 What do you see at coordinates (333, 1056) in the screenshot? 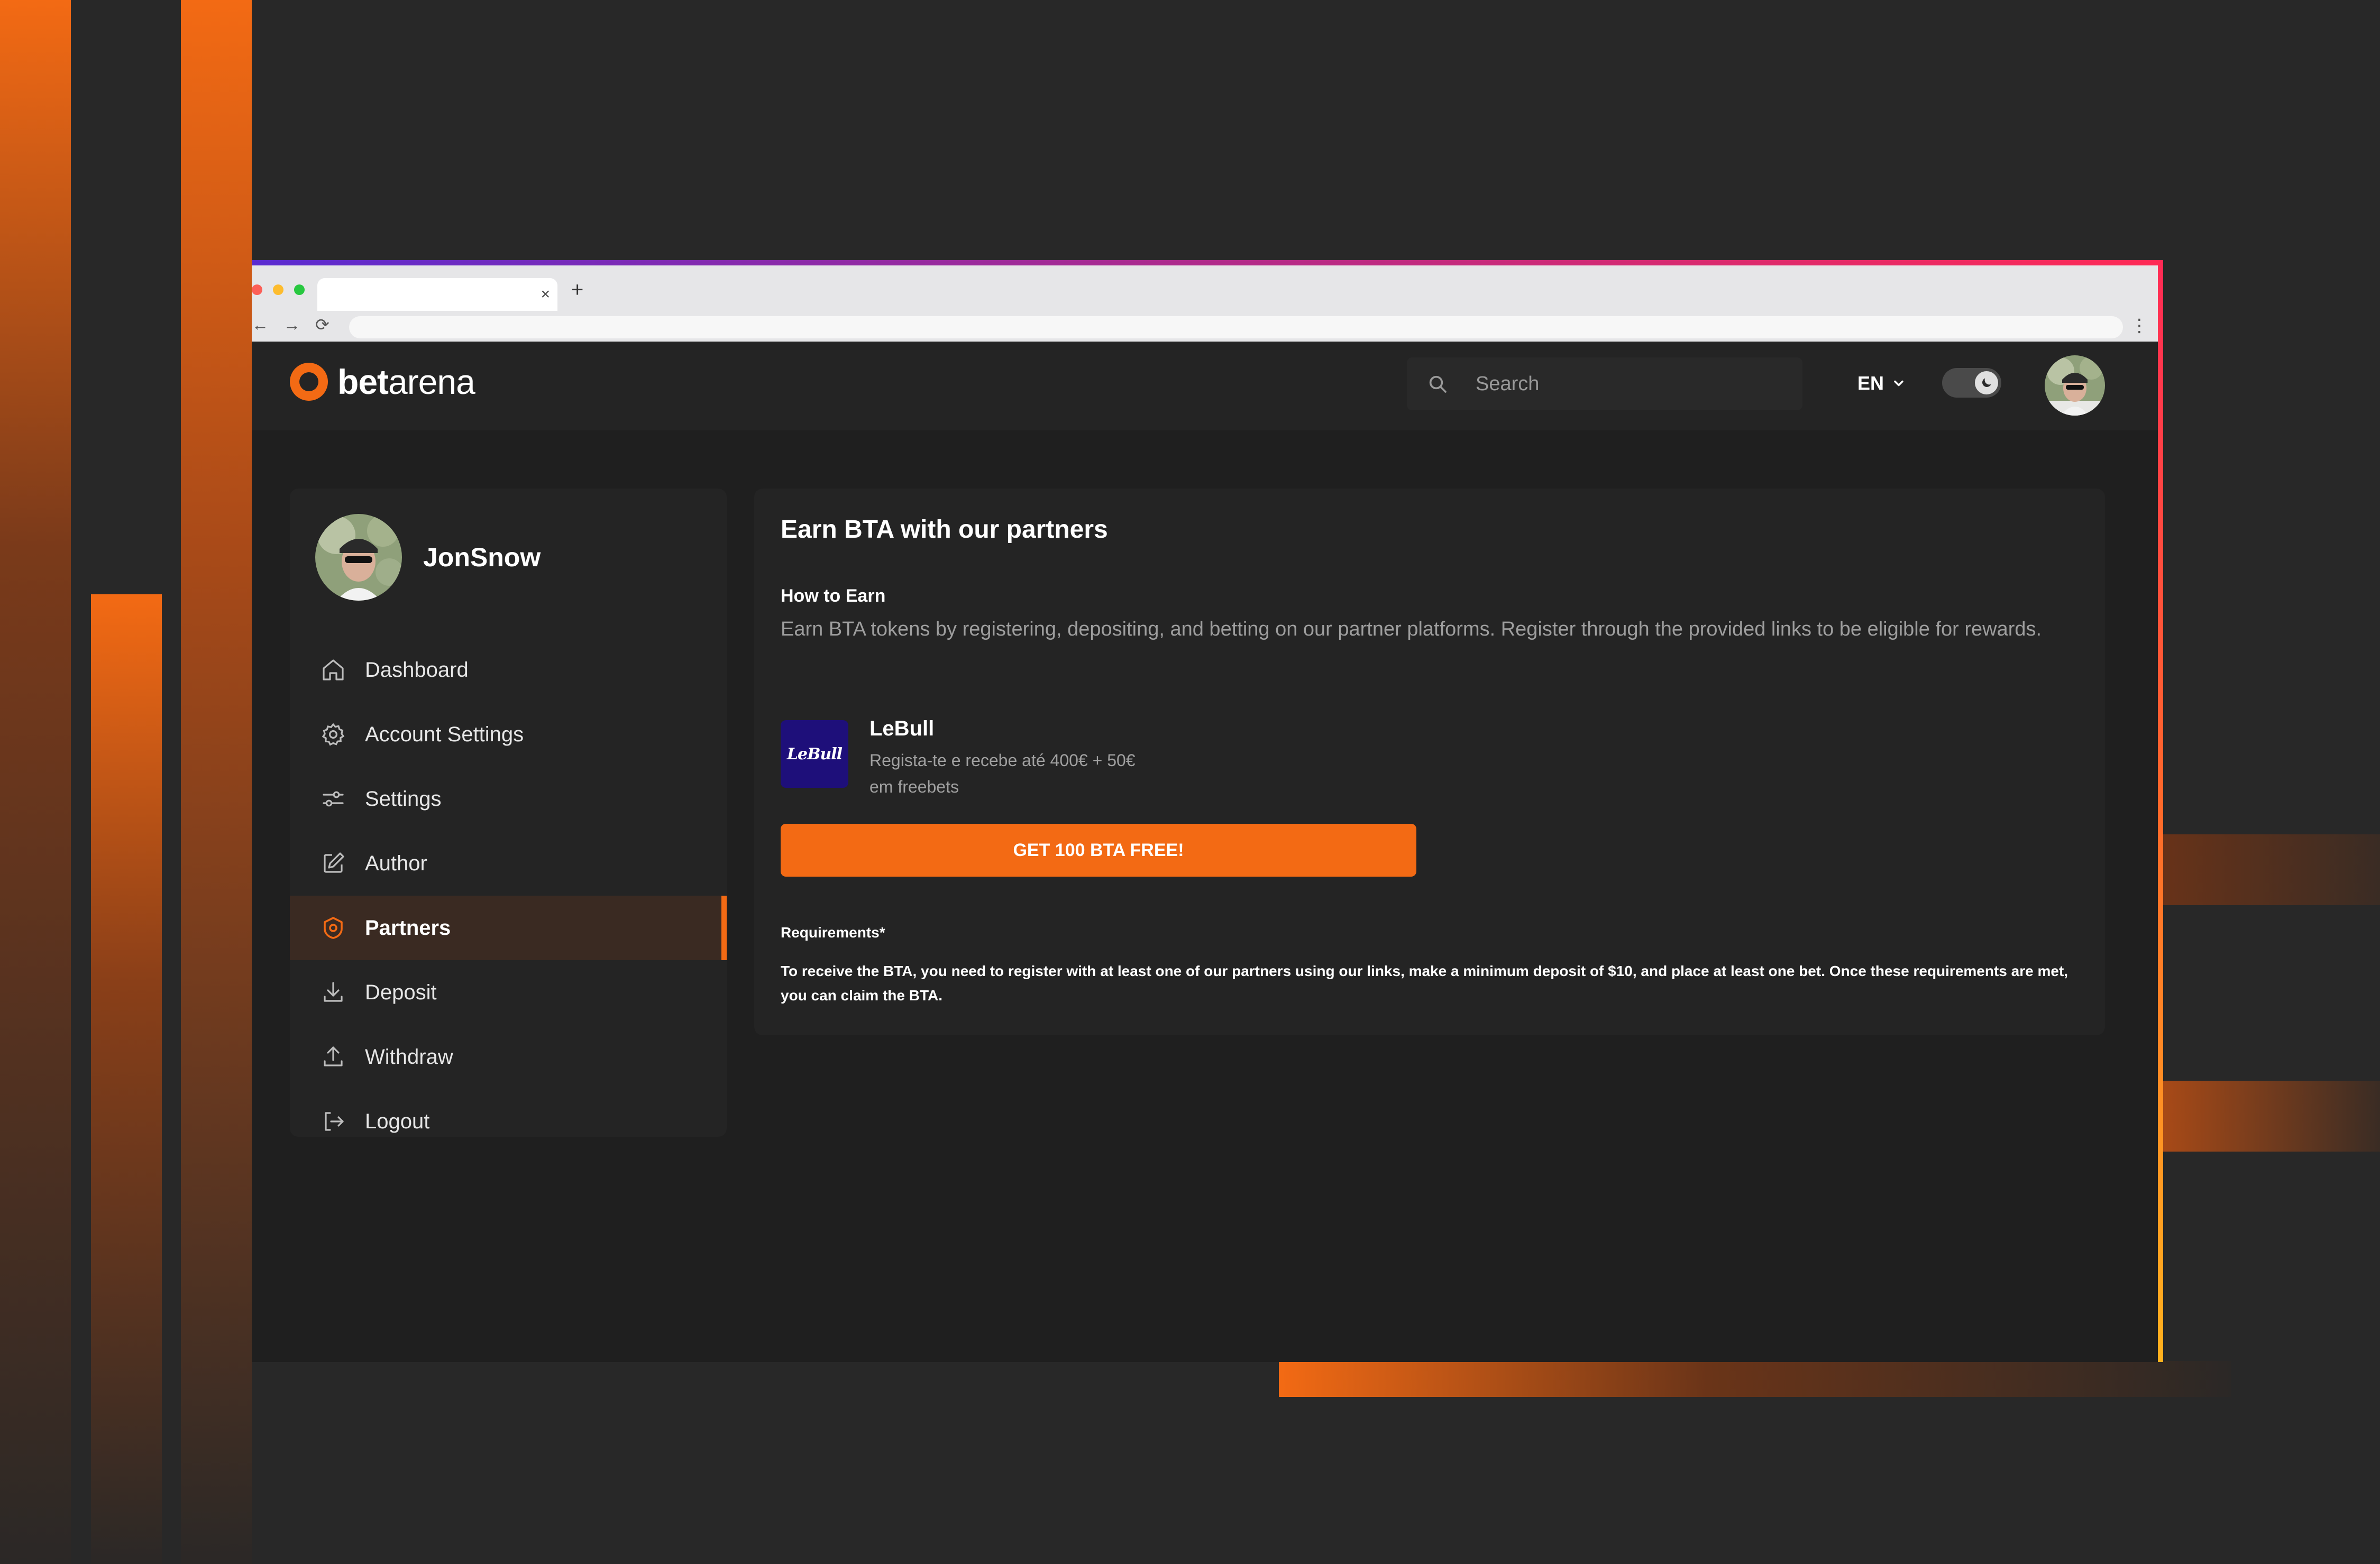
I see `upload-icon` at bounding box center [333, 1056].